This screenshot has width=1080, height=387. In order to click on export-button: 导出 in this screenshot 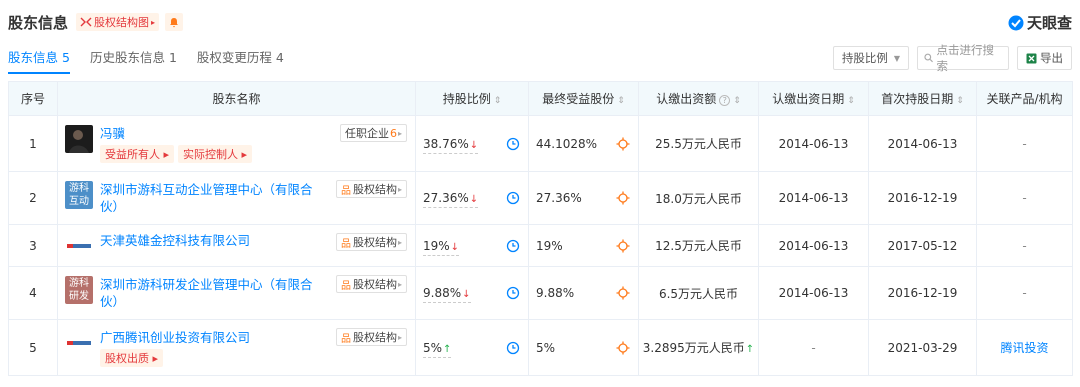, I will do `click(1044, 58)`.